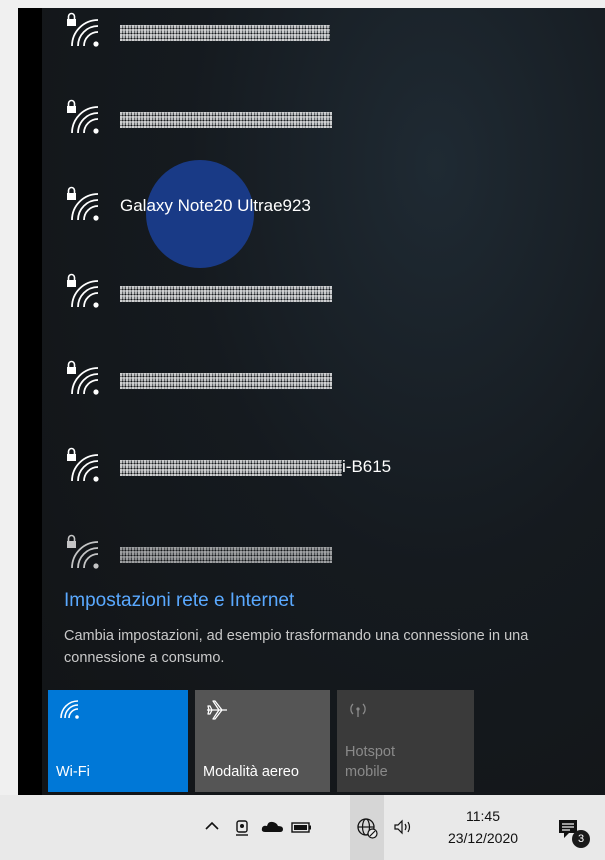 The height and width of the screenshot is (860, 605). Describe the element at coordinates (366, 772) in the screenshot. I see `hotspot-label-line2: mobile` at that location.